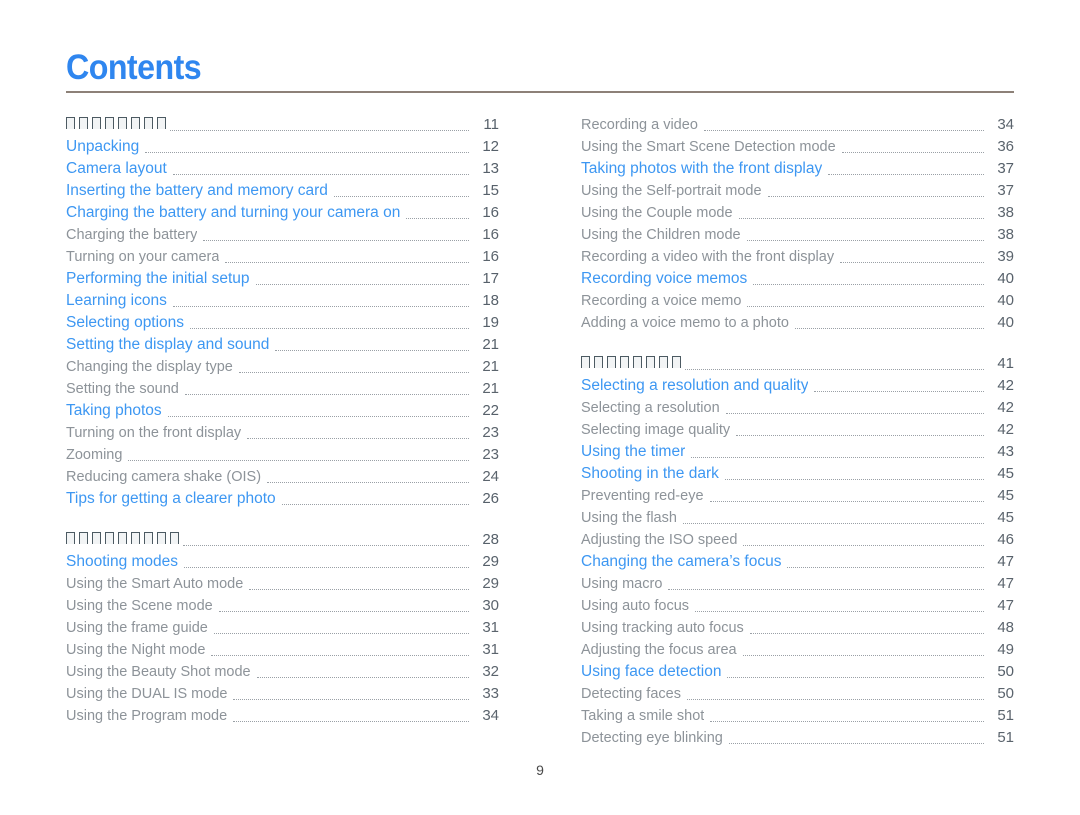 Image resolution: width=1080 pixels, height=815 pixels. Describe the element at coordinates (282, 650) in the screenshot. I see `toc-entry: Using the Night mode 31` at that location.